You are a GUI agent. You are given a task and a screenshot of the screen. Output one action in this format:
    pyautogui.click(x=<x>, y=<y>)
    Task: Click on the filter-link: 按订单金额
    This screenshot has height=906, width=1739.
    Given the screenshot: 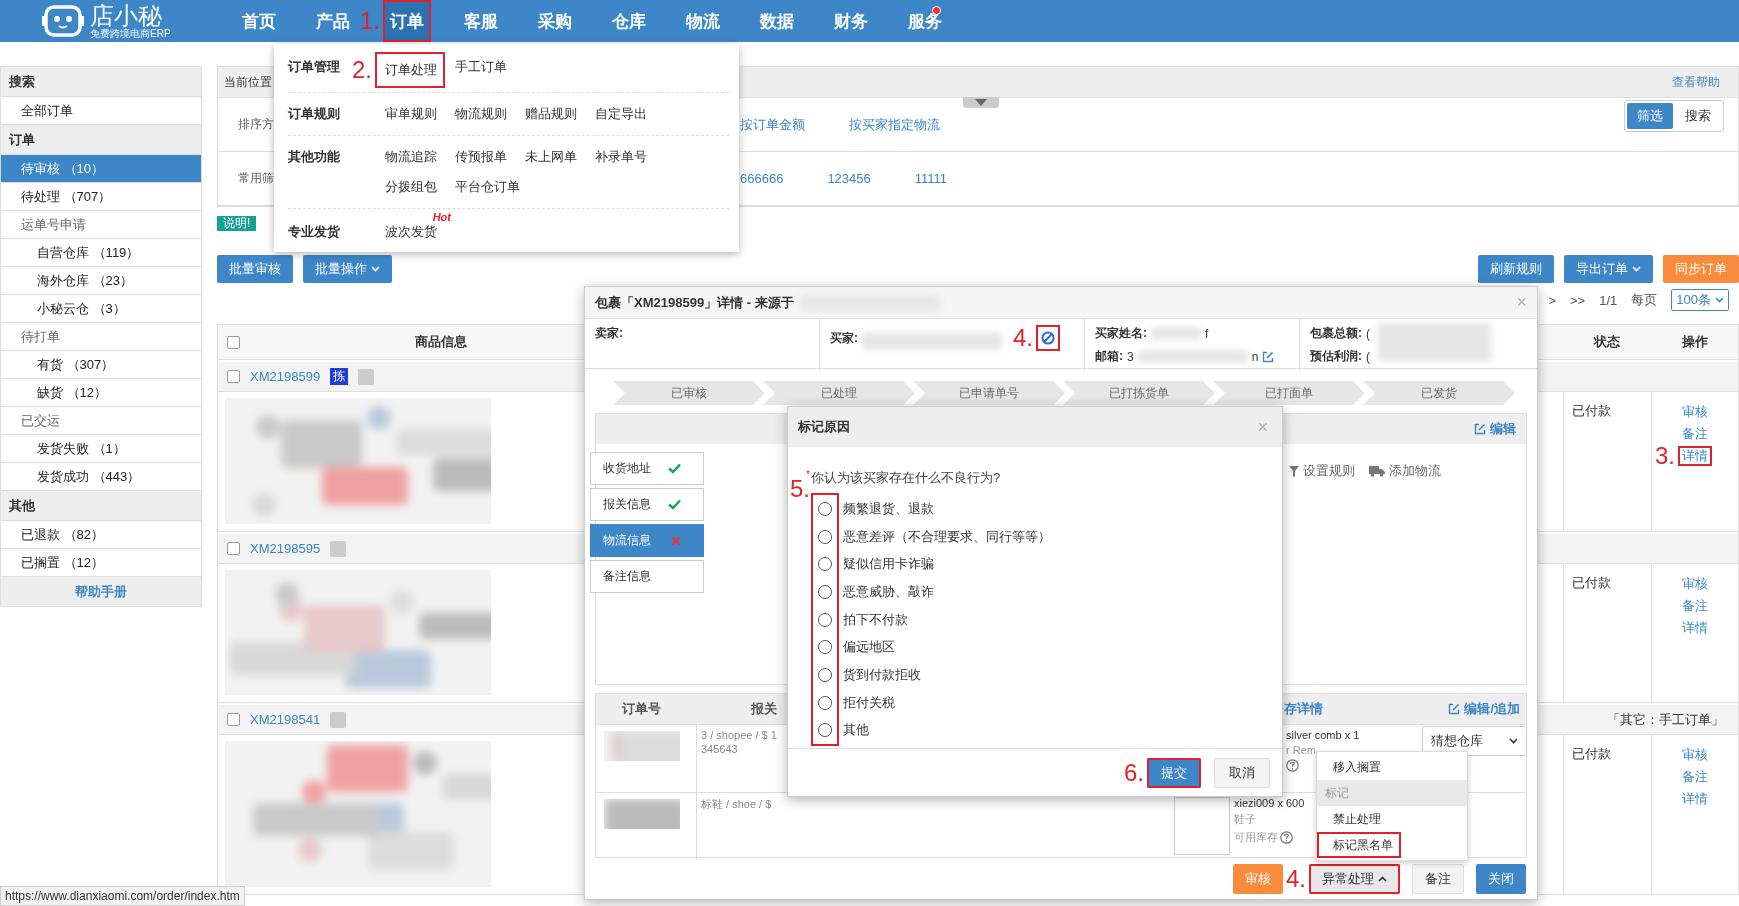 What is the action you would take?
    pyautogui.click(x=772, y=124)
    